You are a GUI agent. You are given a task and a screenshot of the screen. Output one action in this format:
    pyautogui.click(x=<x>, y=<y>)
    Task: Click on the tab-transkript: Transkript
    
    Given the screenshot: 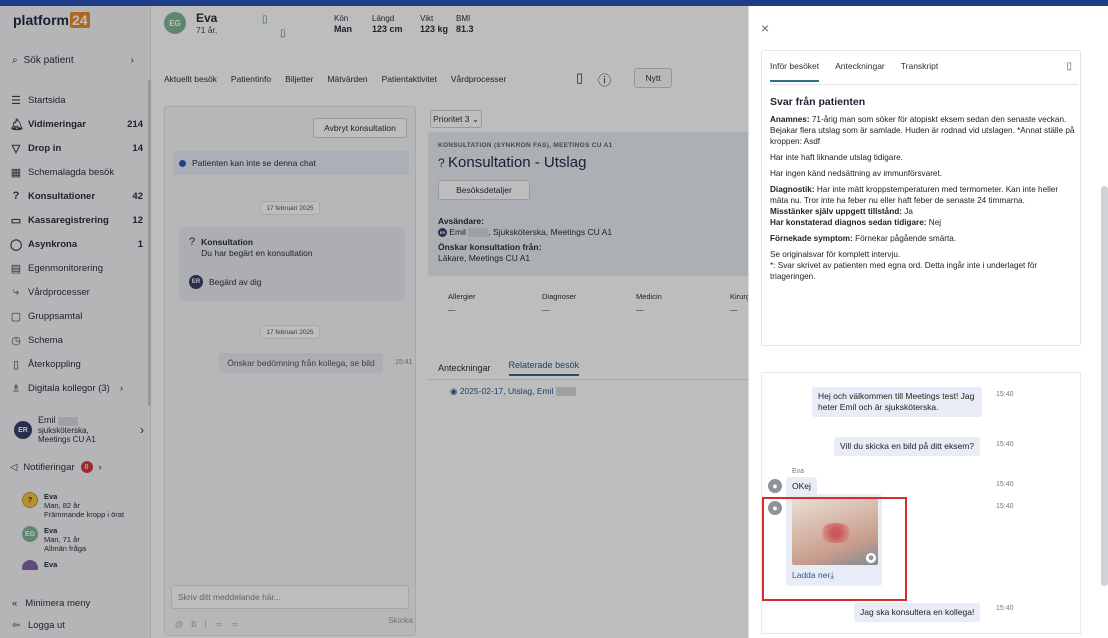 What is the action you would take?
    pyautogui.click(x=919, y=66)
    